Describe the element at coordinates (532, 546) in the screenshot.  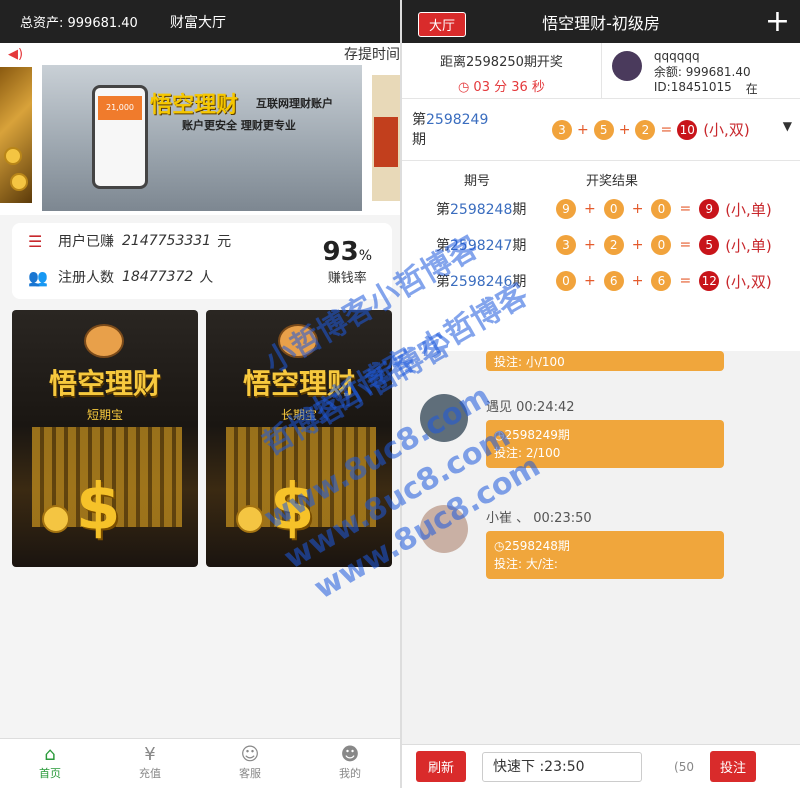
I see `bet-period: ◷2598248期` at that location.